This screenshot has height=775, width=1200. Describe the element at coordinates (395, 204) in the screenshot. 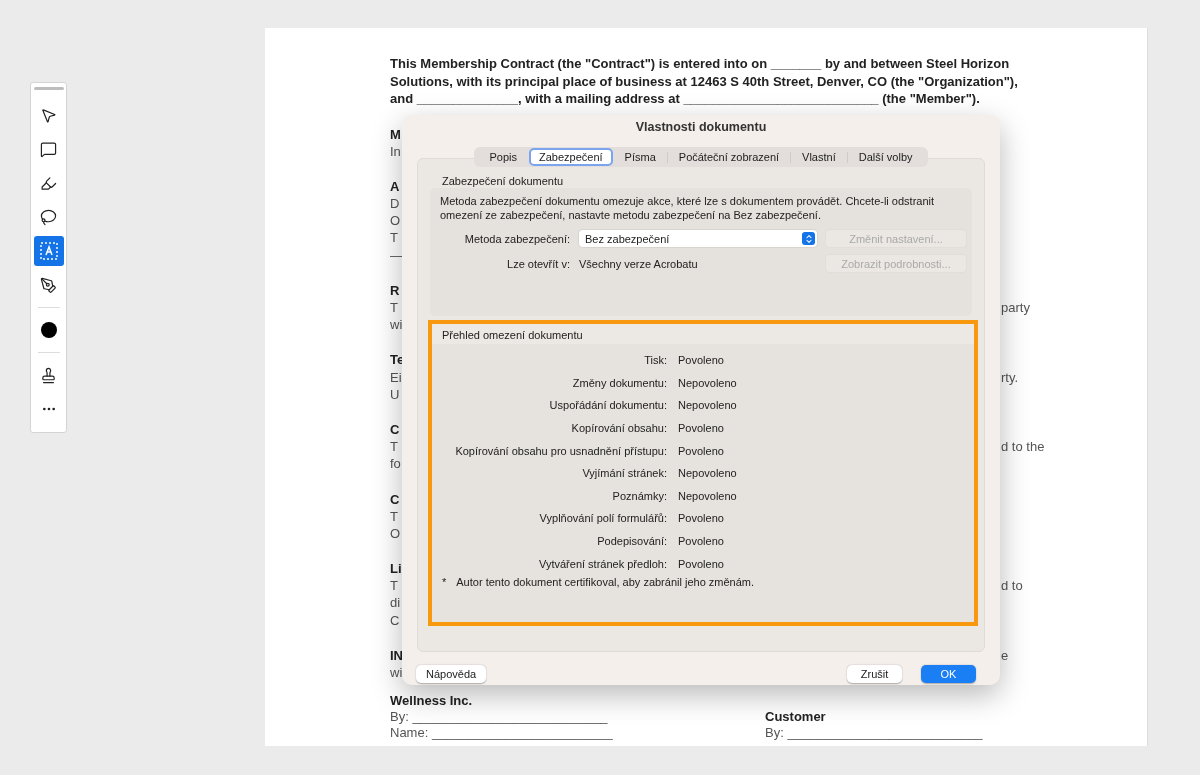

I see `paragraph-text: D` at that location.